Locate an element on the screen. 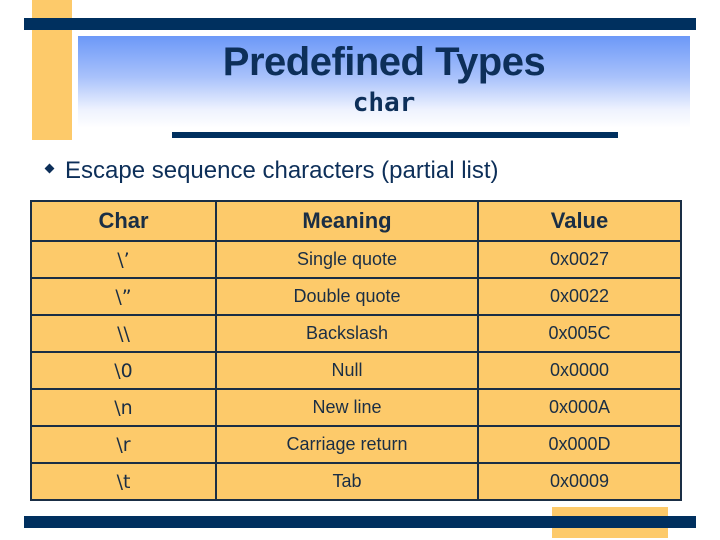 The width and height of the screenshot is (720, 540). value-cell: 0x0022 is located at coordinates (579, 296).